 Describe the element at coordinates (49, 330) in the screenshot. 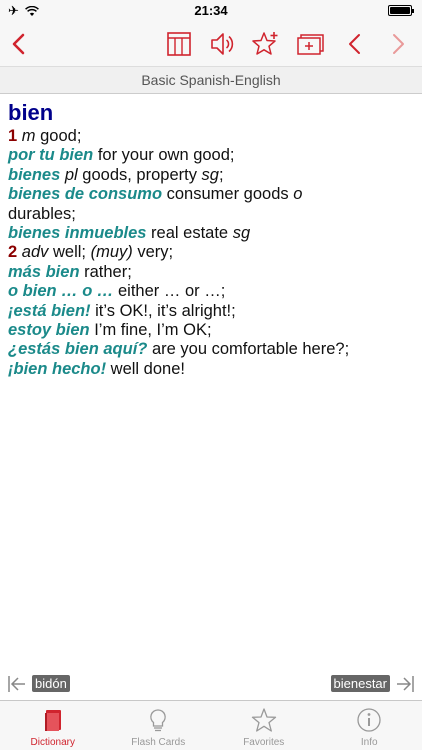

I see `phrase: estoy bien` at that location.